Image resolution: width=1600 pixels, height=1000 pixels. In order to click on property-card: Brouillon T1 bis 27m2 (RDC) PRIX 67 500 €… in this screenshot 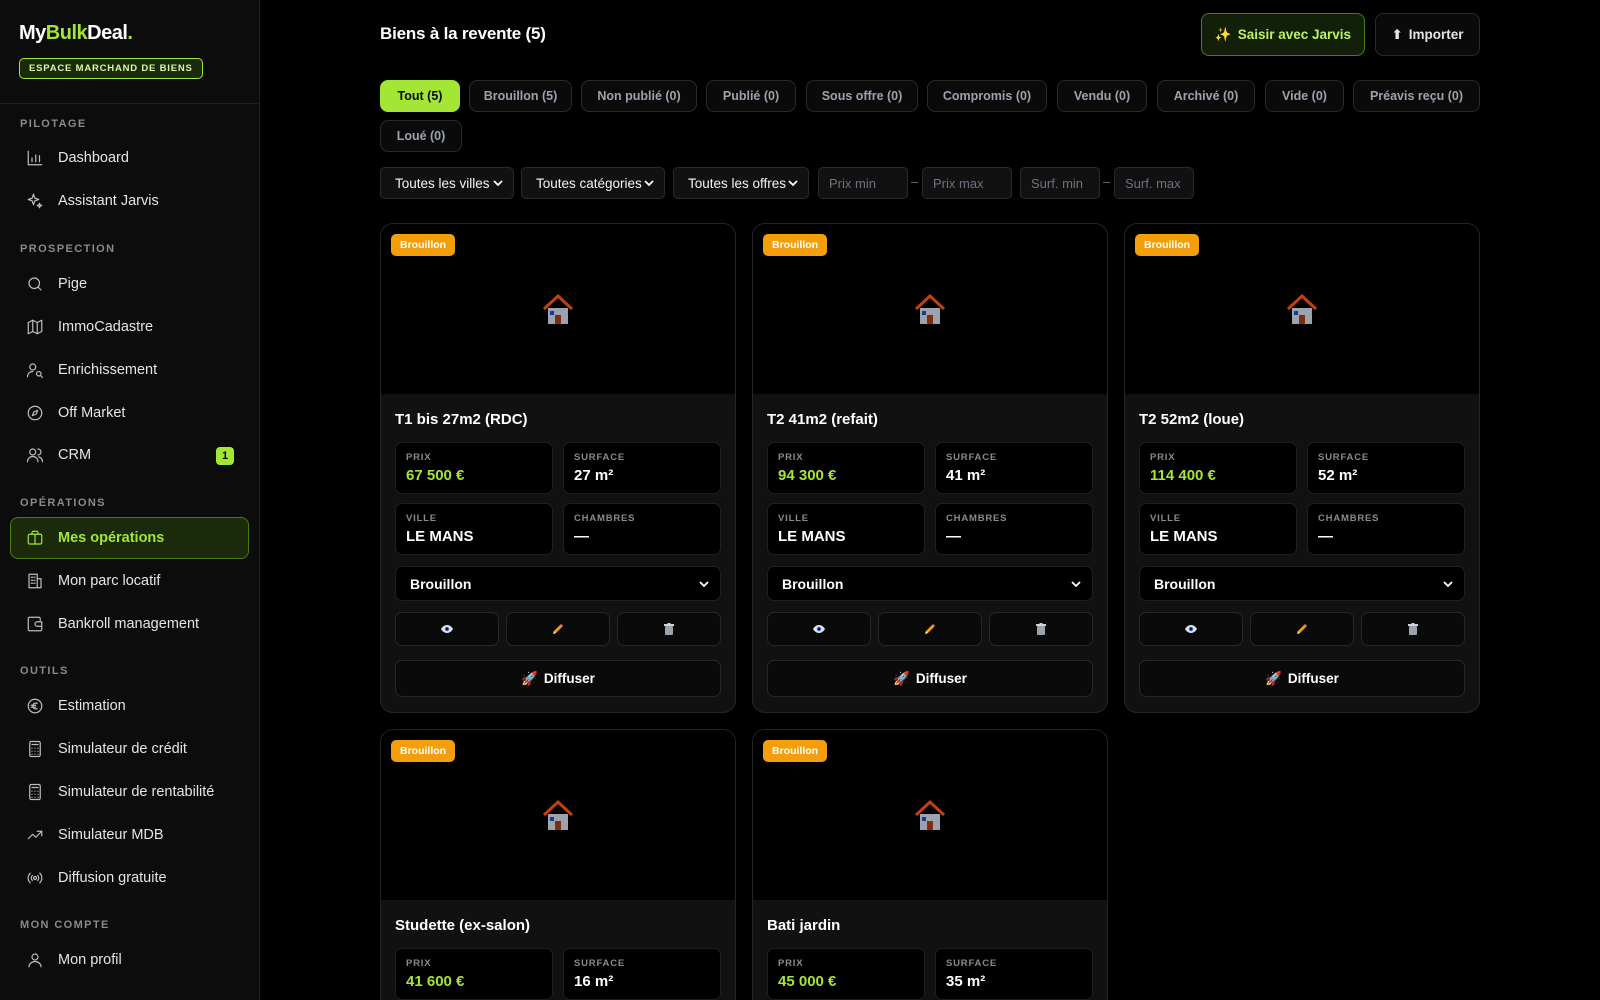, I will do `click(558, 468)`.